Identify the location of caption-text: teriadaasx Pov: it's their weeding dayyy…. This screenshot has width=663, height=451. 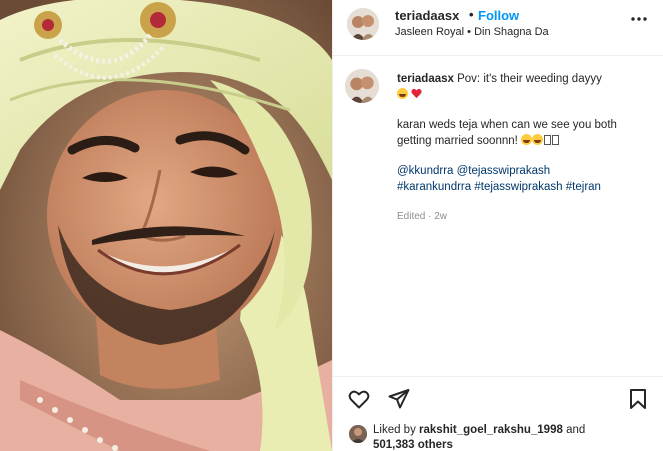
(524, 148).